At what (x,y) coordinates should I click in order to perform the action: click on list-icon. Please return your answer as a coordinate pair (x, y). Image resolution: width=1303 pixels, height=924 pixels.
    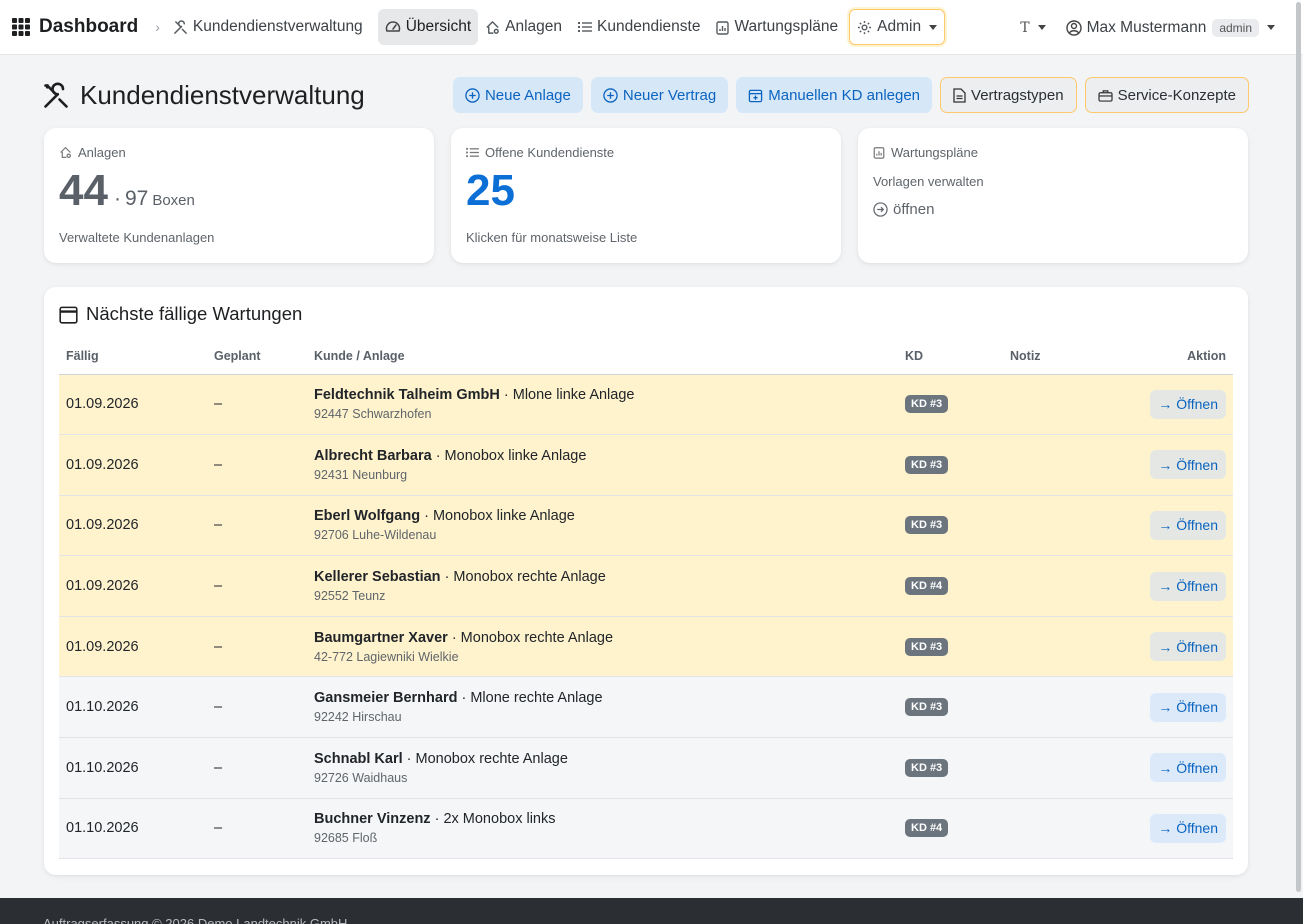
    Looking at the image, I should click on (472, 152).